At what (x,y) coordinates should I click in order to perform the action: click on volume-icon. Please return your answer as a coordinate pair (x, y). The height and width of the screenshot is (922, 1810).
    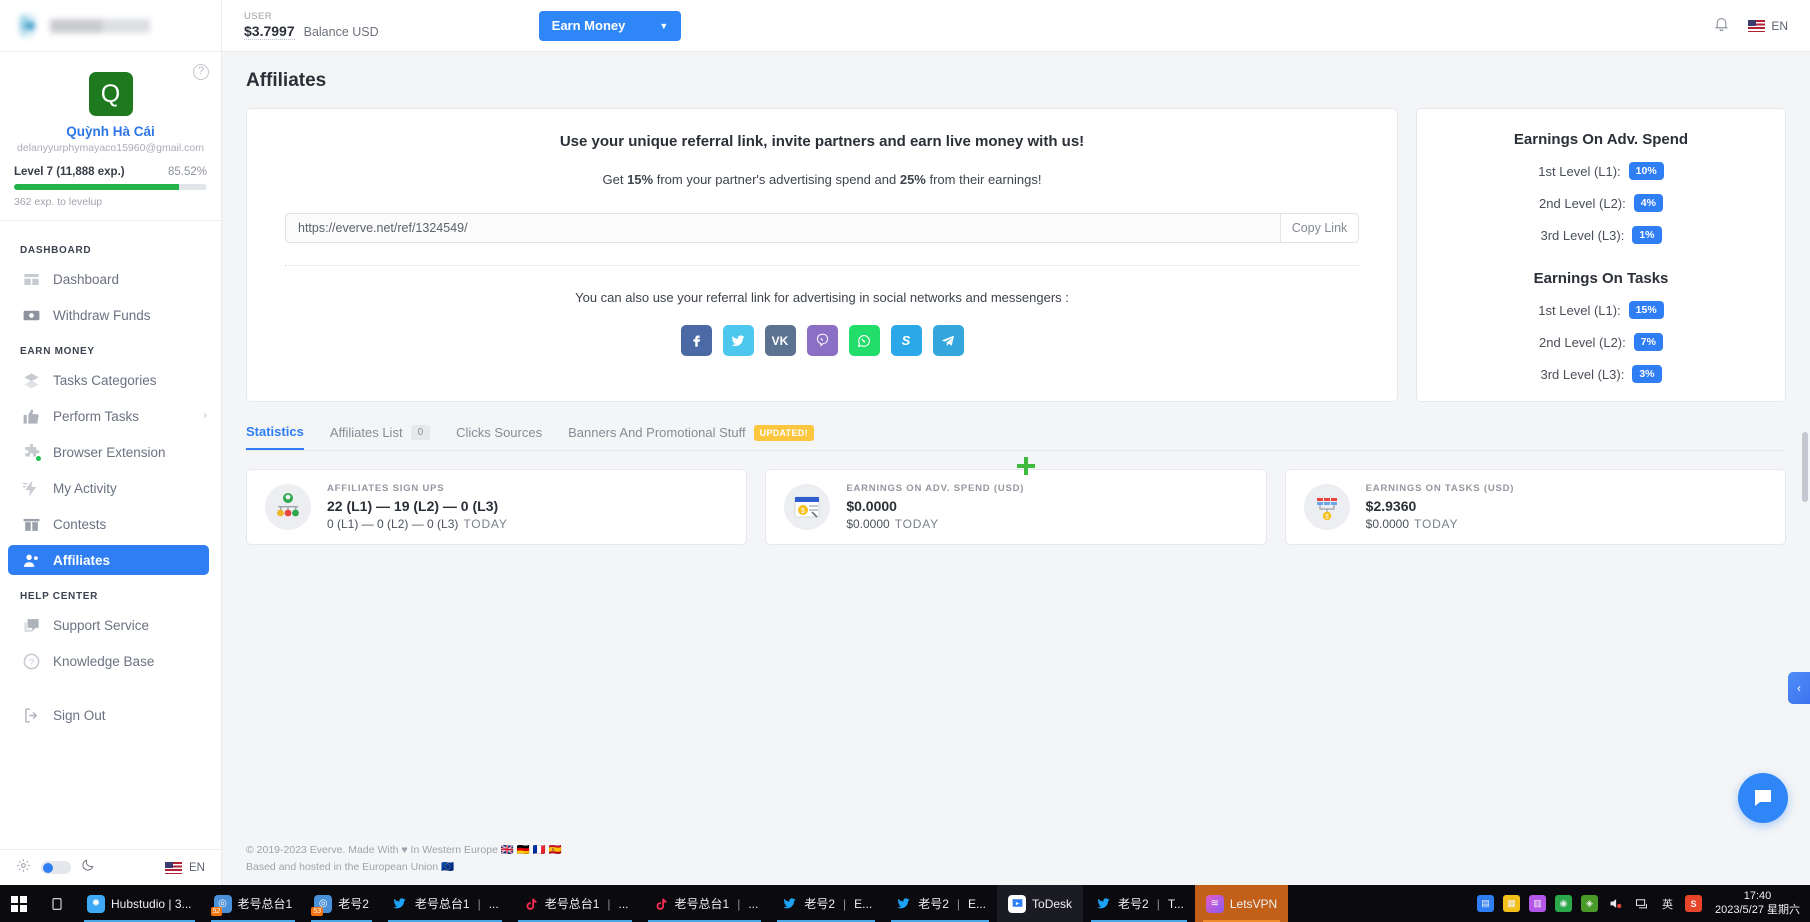
    Looking at the image, I should click on (1615, 903).